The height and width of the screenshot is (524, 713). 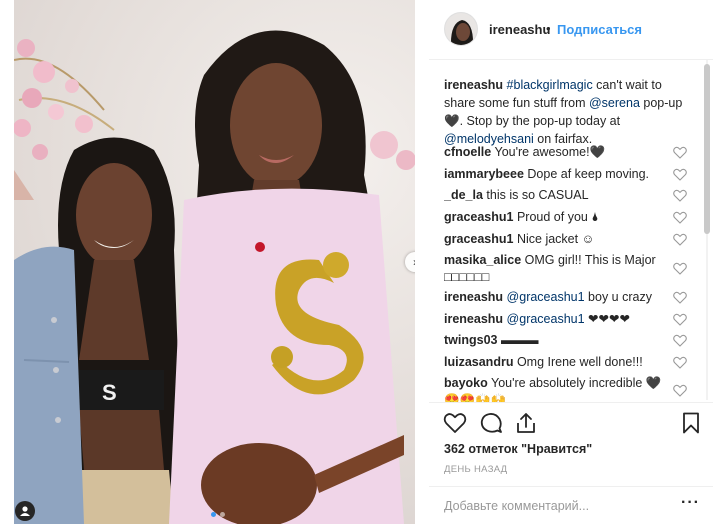 What do you see at coordinates (555, 239) in the screenshot?
I see `comment-text: Nice jacket ☺` at bounding box center [555, 239].